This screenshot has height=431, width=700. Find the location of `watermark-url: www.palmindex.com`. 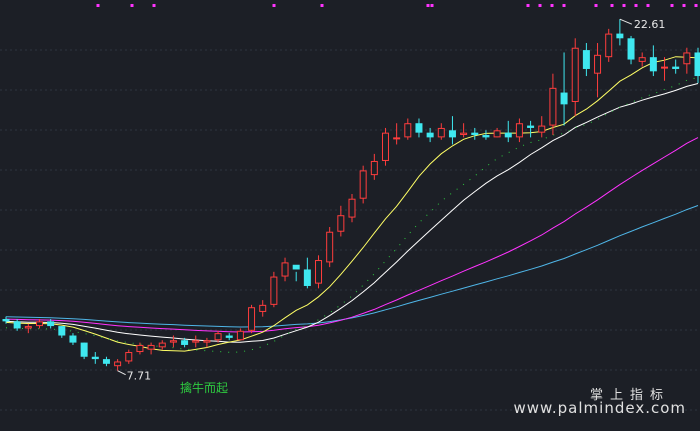

watermark-url: www.palmindex.com is located at coordinates (599, 408).